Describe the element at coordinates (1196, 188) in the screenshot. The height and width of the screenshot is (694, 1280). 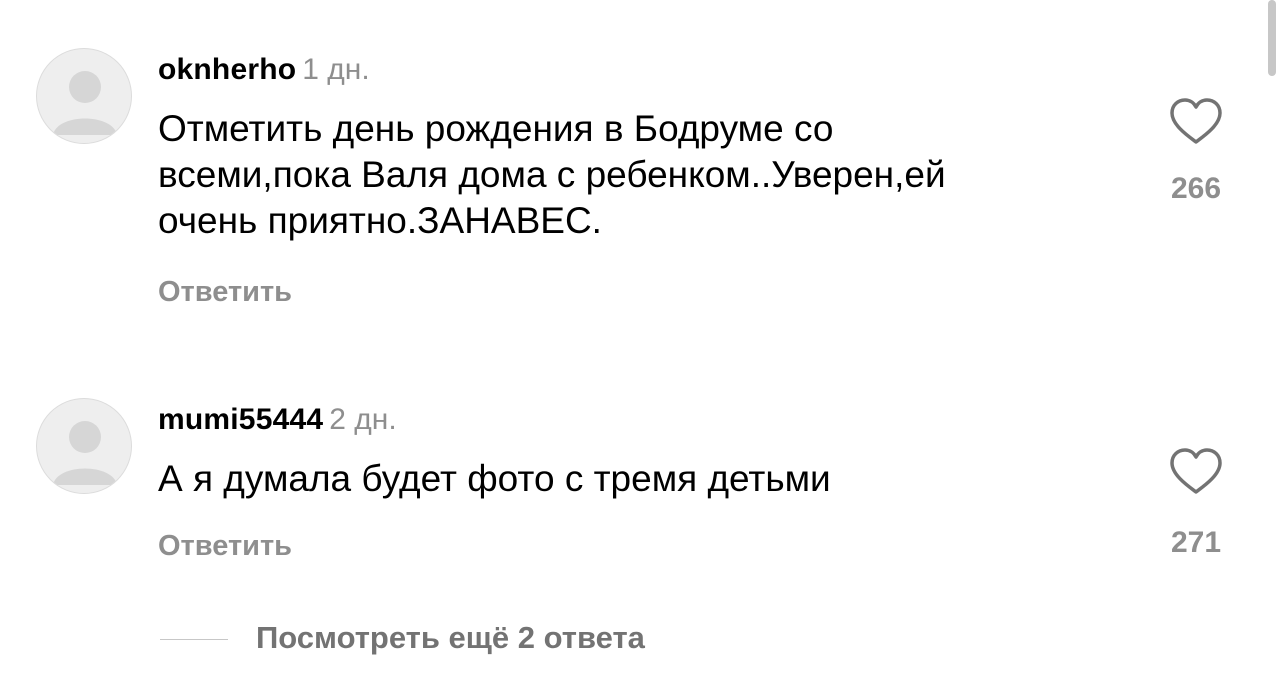
I see `like-count: 266` at that location.